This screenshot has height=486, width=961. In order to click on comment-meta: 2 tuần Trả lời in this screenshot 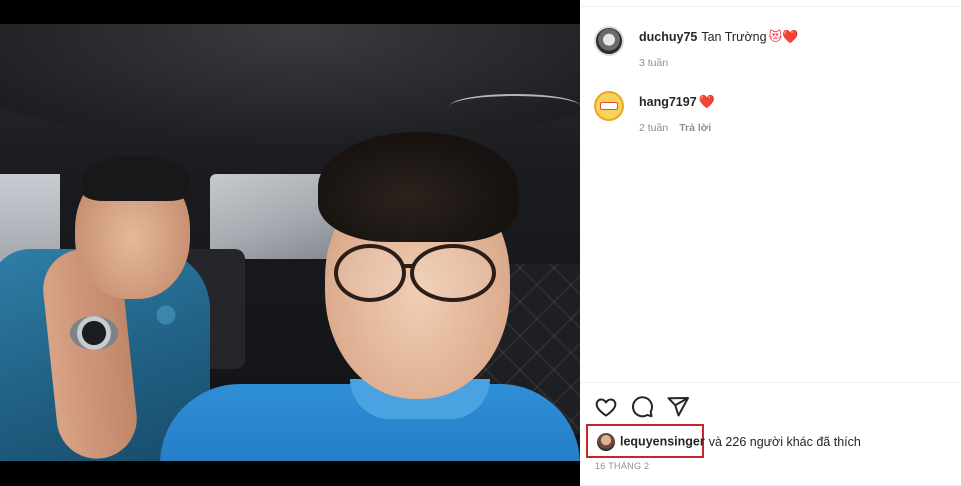, I will do `click(680, 128)`.